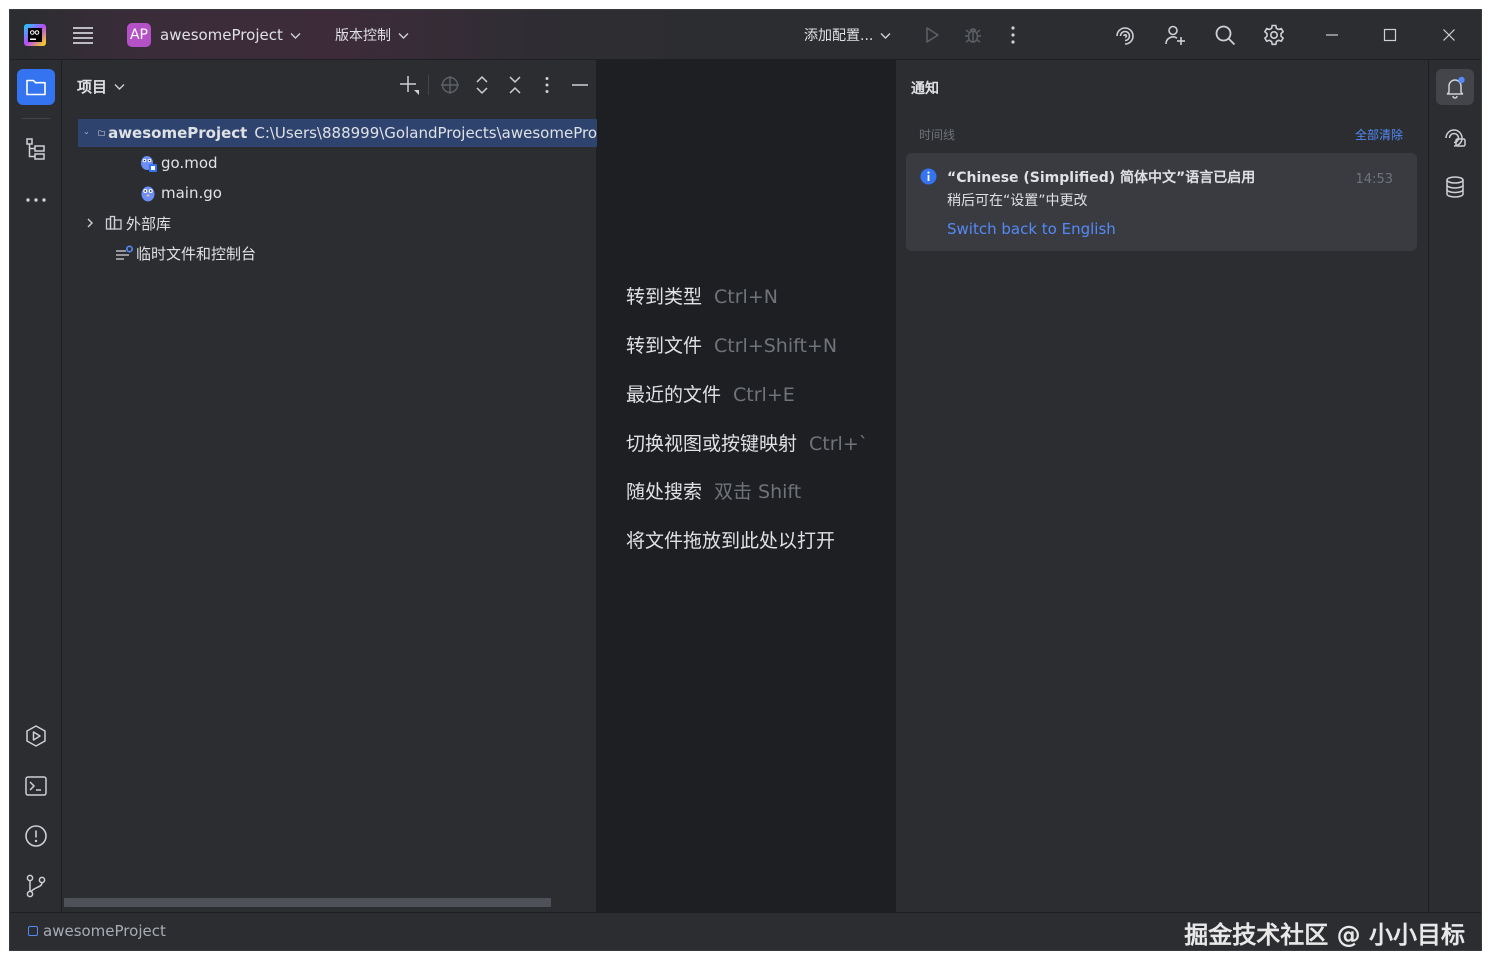 The width and height of the screenshot is (1492, 961). What do you see at coordinates (1031, 229) in the screenshot?
I see `switch-back-link: Switch back to English` at bounding box center [1031, 229].